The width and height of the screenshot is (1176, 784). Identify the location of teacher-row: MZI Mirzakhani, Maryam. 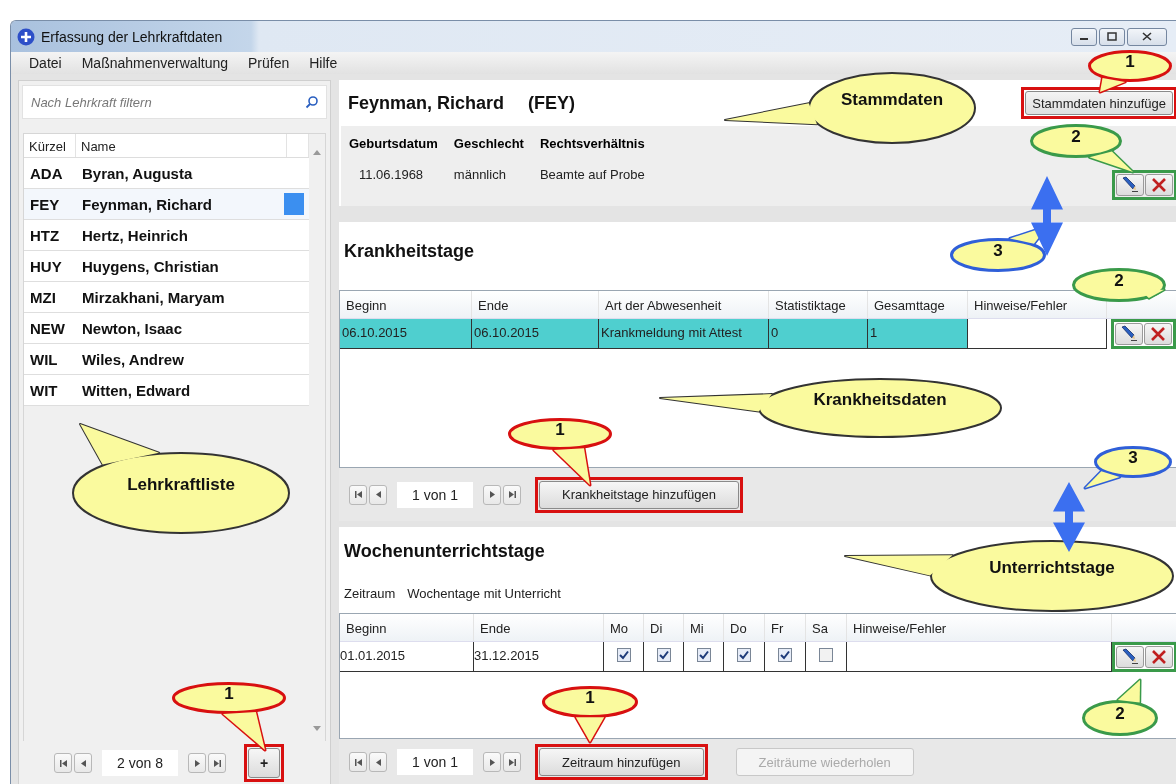
(166, 297).